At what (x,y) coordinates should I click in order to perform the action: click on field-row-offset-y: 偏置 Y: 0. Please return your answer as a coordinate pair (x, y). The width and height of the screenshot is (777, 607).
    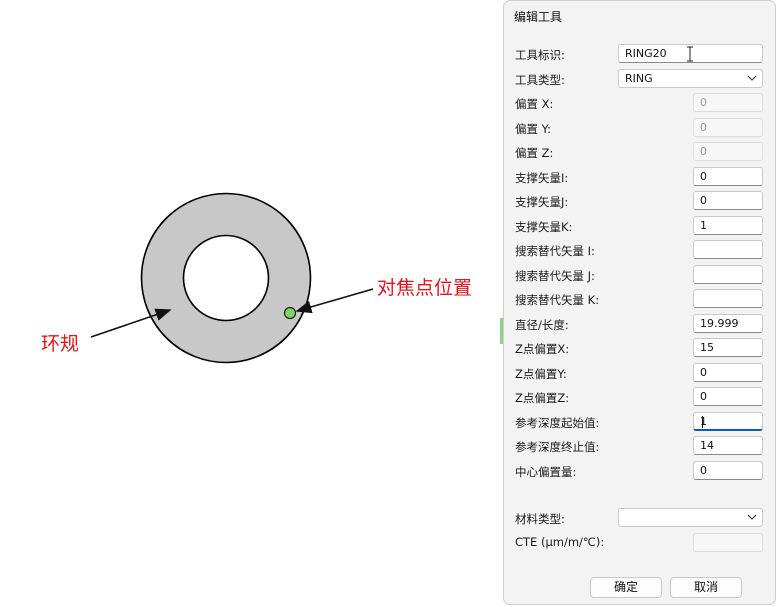
    Looking at the image, I should click on (639, 128).